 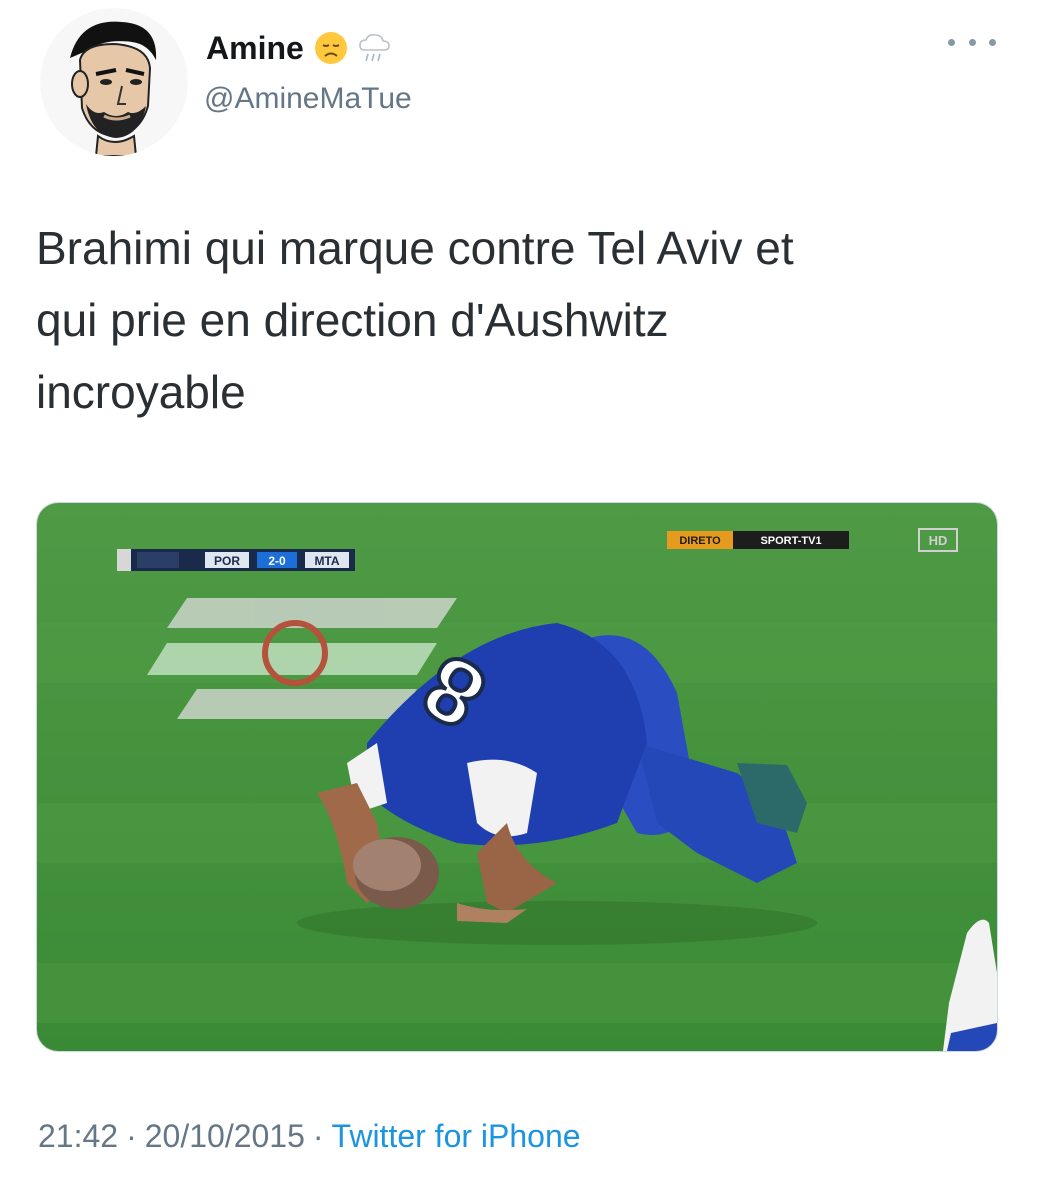 What do you see at coordinates (374, 48) in the screenshot?
I see `cloud-rain-icon` at bounding box center [374, 48].